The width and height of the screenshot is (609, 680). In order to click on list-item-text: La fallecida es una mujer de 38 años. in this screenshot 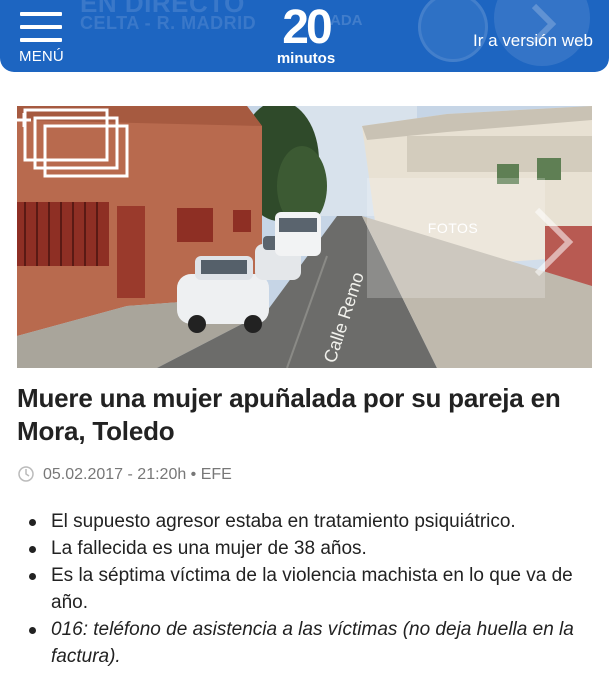, I will do `click(209, 548)`.